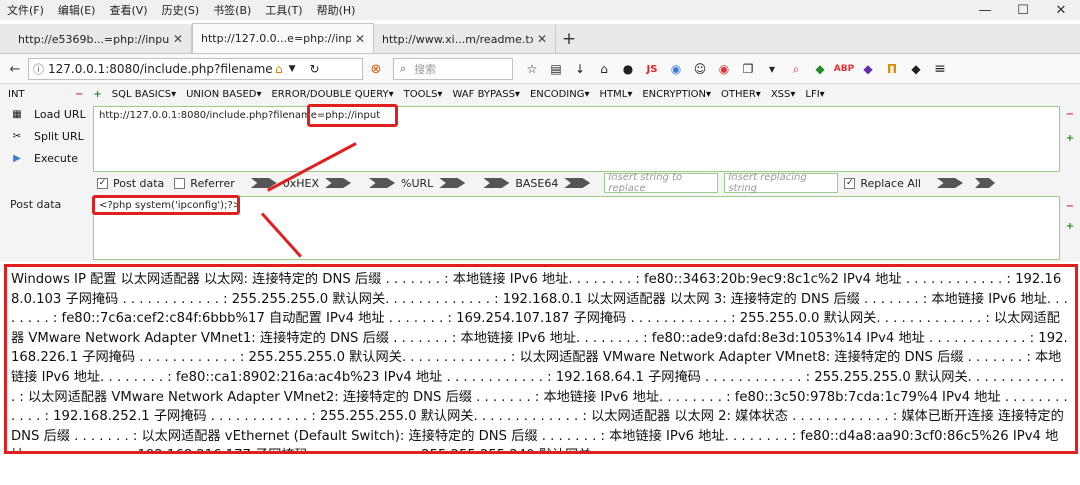 This screenshot has width=1080, height=485. I want to click on back-arrow-icon: ←, so click(15, 69).